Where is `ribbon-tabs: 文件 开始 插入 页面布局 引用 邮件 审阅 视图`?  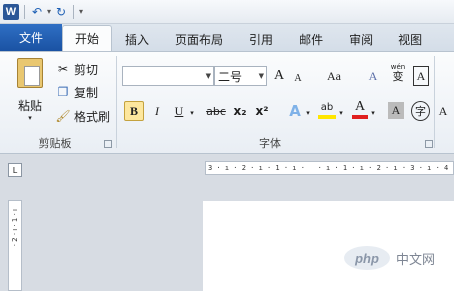 ribbon-tabs: 文件 开始 插入 页面布局 引用 邮件 审阅 视图 is located at coordinates (227, 37).